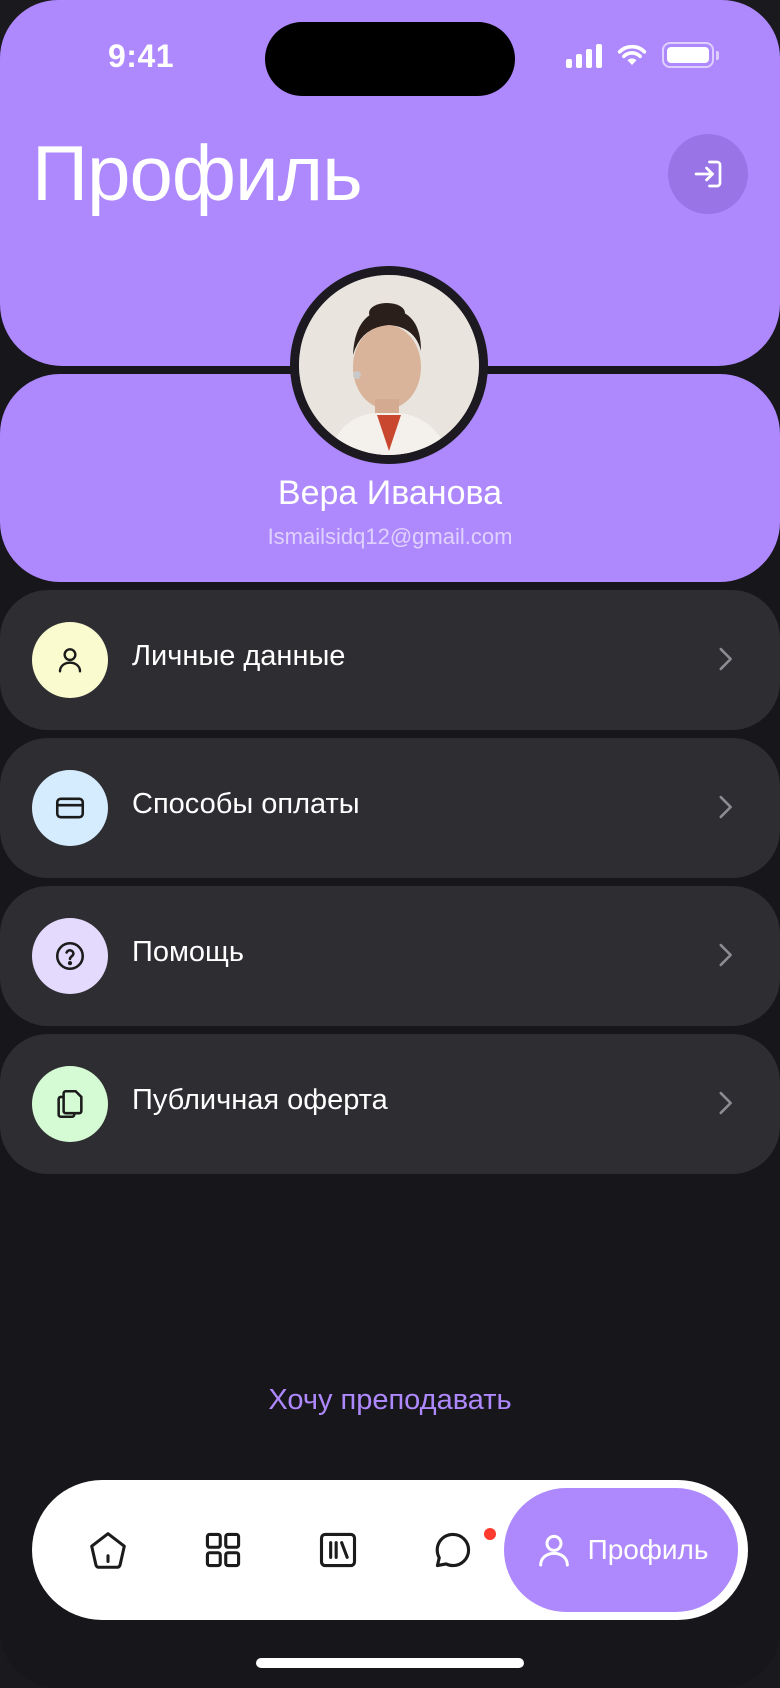  I want to click on documents-icon, so click(70, 1104).